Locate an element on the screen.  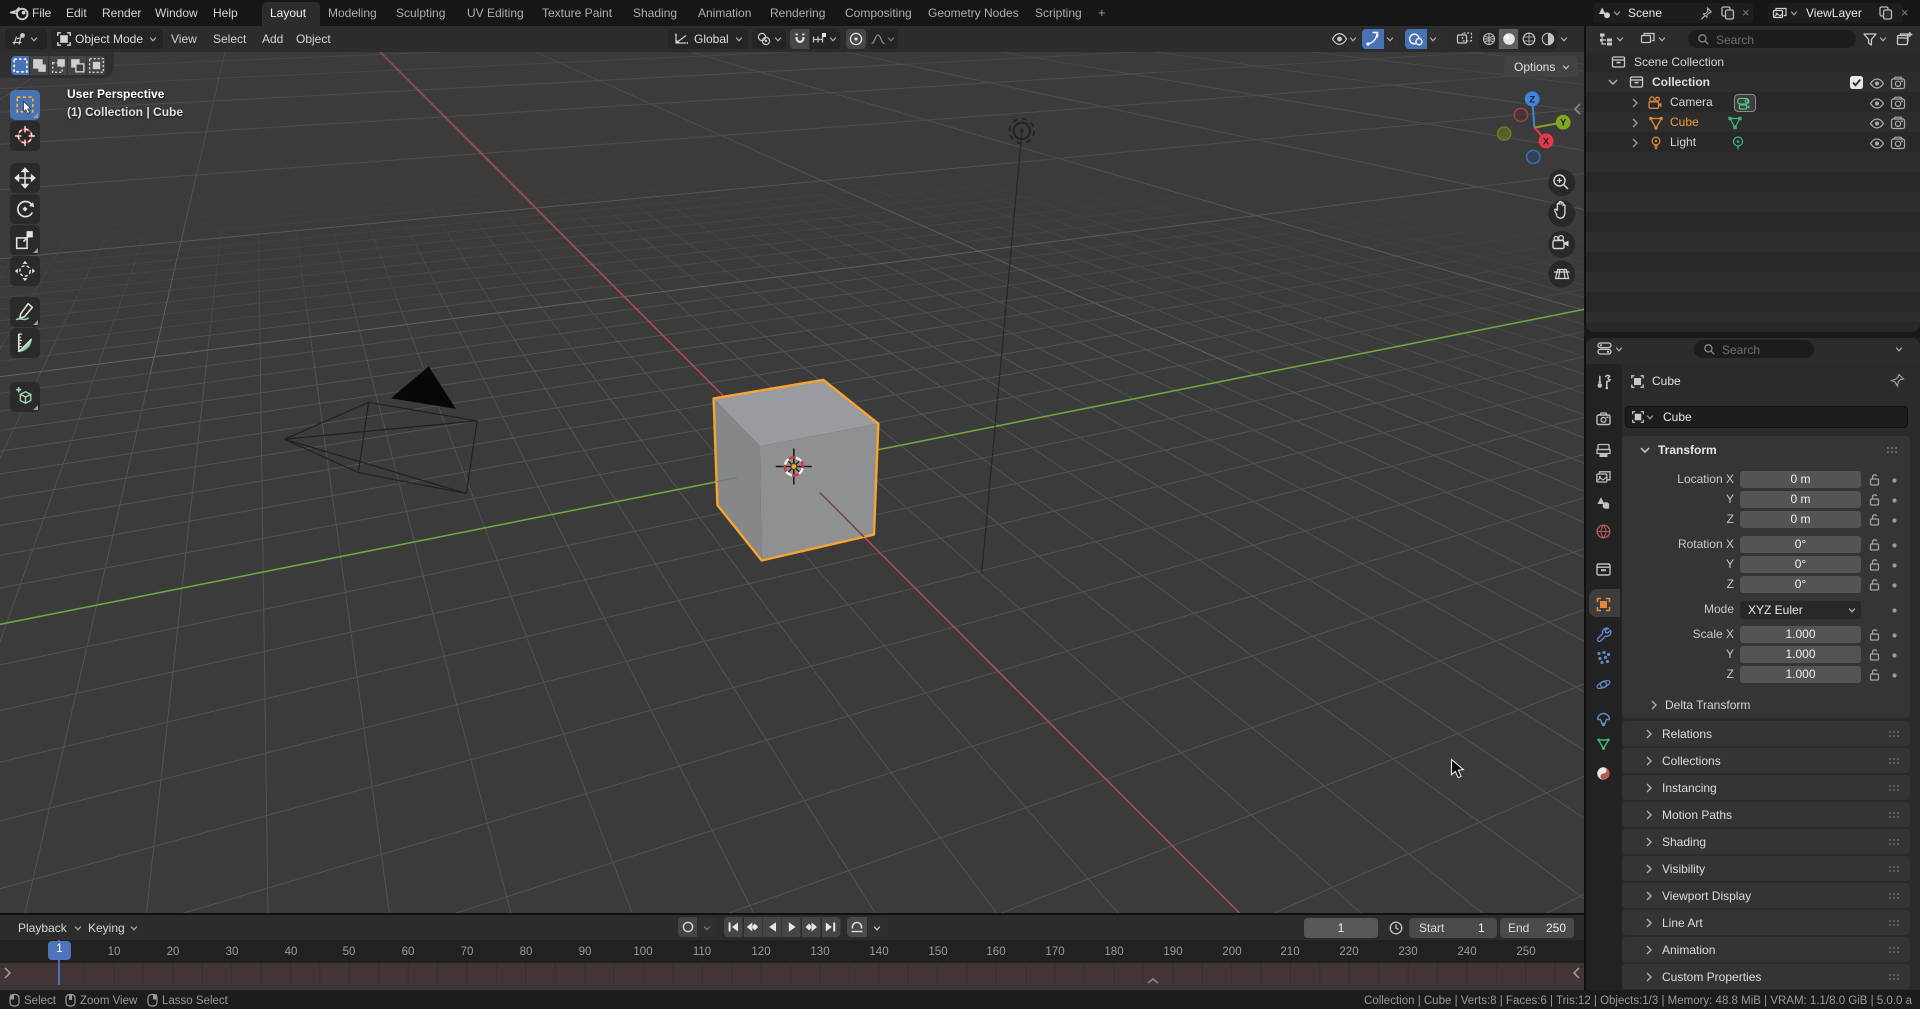
svg-text: Y is located at coordinates (1563, 123).